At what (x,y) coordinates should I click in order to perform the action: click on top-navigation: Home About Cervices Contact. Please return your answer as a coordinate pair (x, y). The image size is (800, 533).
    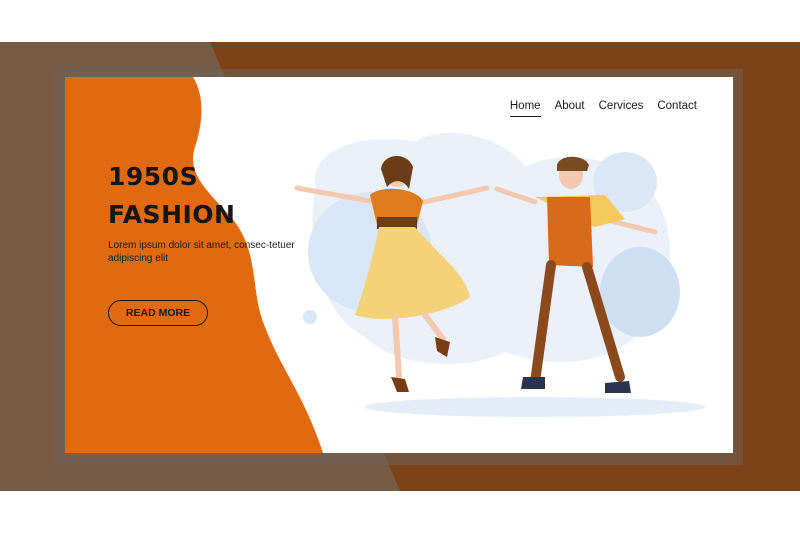
    Looking at the image, I should click on (603, 108).